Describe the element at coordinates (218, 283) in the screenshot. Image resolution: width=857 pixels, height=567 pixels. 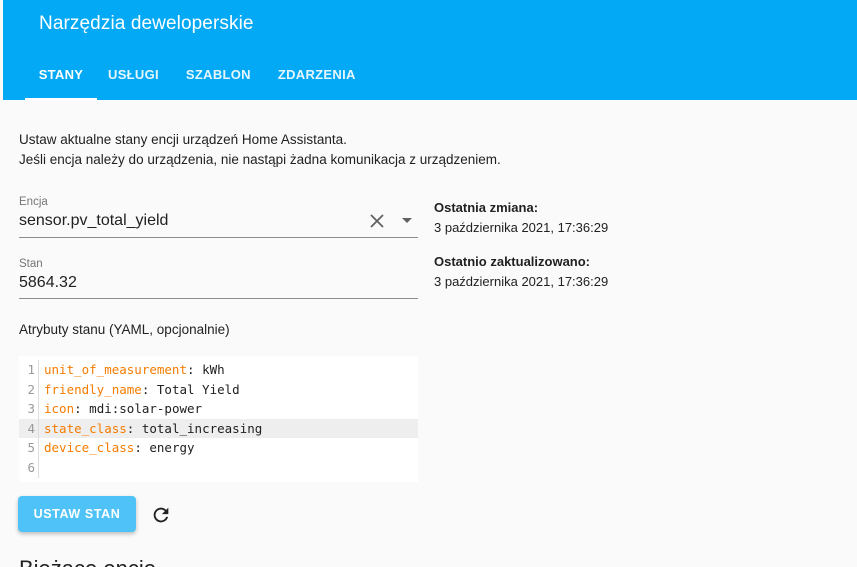
I see `state-input: 5864.32` at that location.